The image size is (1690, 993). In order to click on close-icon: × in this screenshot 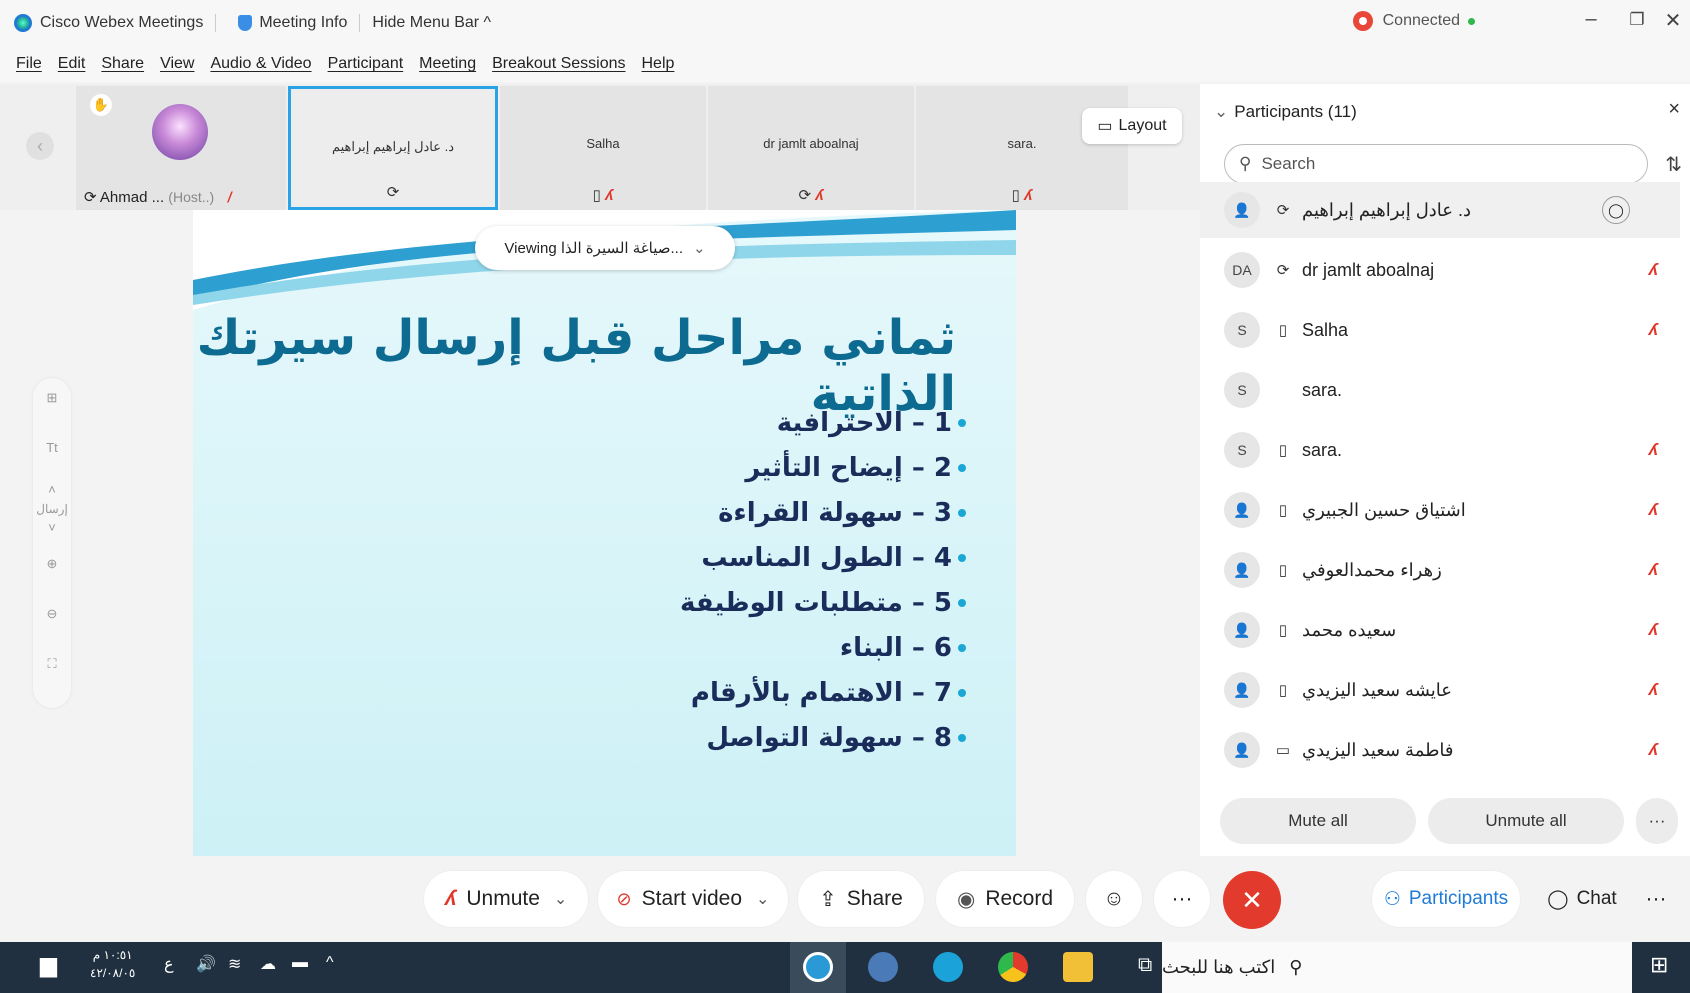, I will do `click(1674, 109)`.